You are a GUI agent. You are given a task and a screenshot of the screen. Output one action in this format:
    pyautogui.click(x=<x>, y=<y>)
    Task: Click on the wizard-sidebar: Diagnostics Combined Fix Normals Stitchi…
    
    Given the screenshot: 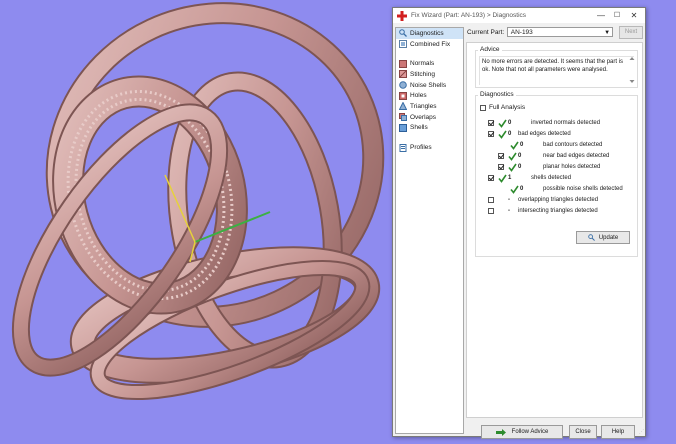 What is the action you would take?
    pyautogui.click(x=429, y=230)
    